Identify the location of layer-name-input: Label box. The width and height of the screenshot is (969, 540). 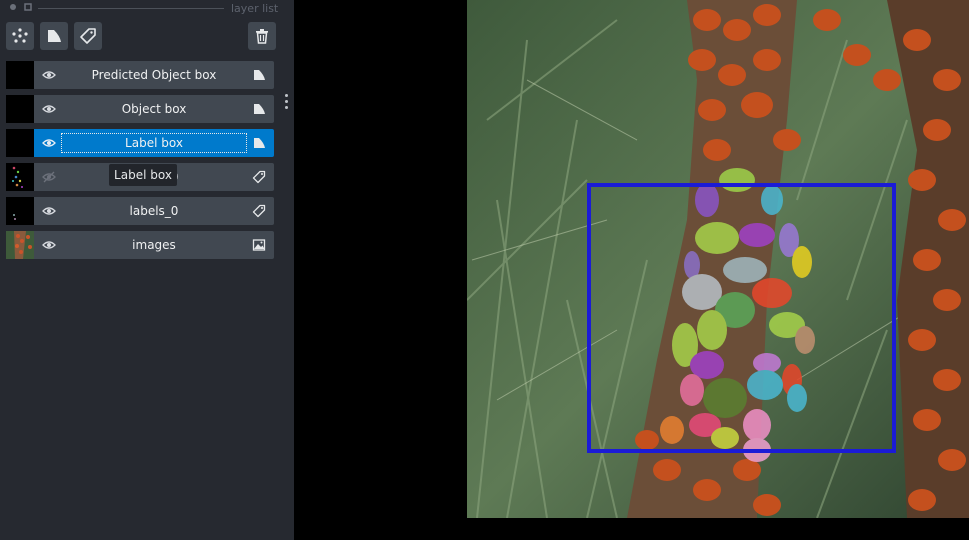
(154, 143).